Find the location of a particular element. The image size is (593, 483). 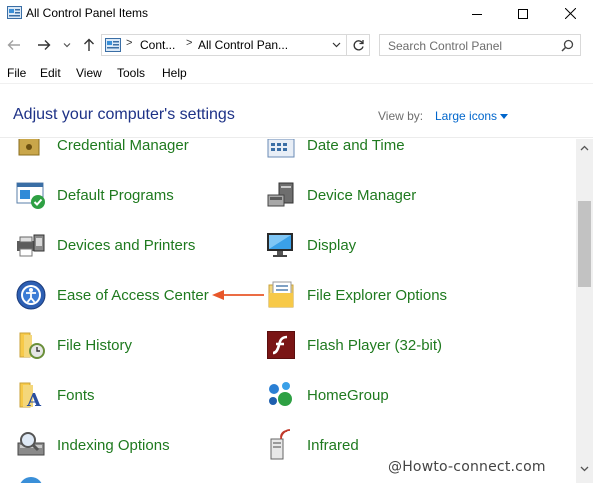

item-device-manager: Device Manager is located at coordinates (340, 195).